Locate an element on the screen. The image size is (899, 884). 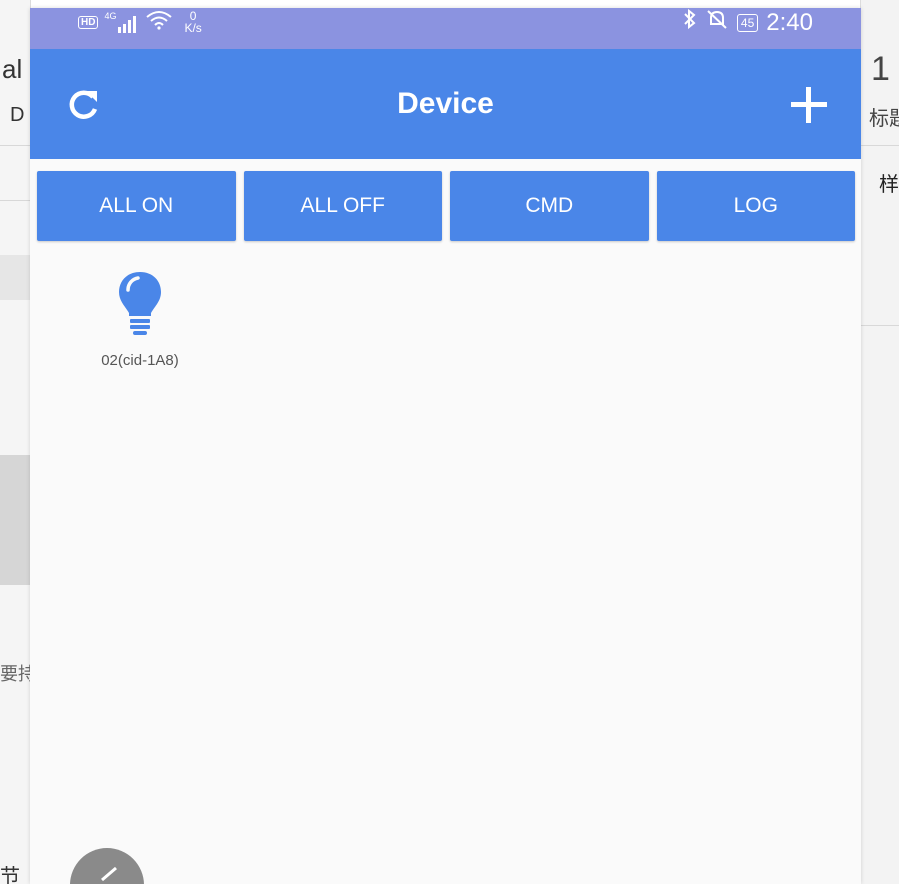
status-right-group: 45 2:40 is located at coordinates (748, 22).